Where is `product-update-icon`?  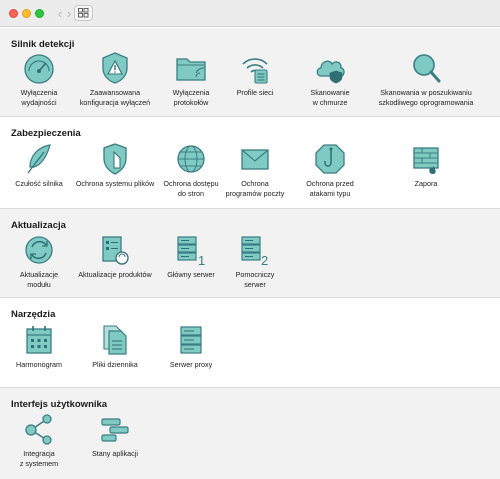 product-update-icon is located at coordinates (115, 250).